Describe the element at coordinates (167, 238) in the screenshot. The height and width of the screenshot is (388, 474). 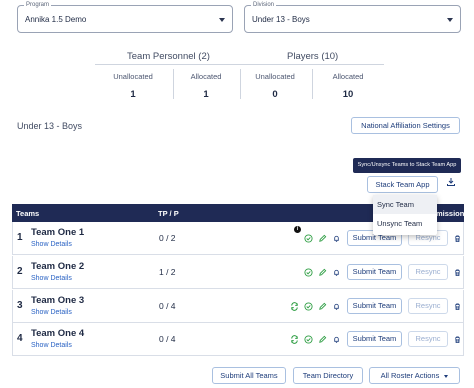
I see `tp-value: 0 / 2` at that location.